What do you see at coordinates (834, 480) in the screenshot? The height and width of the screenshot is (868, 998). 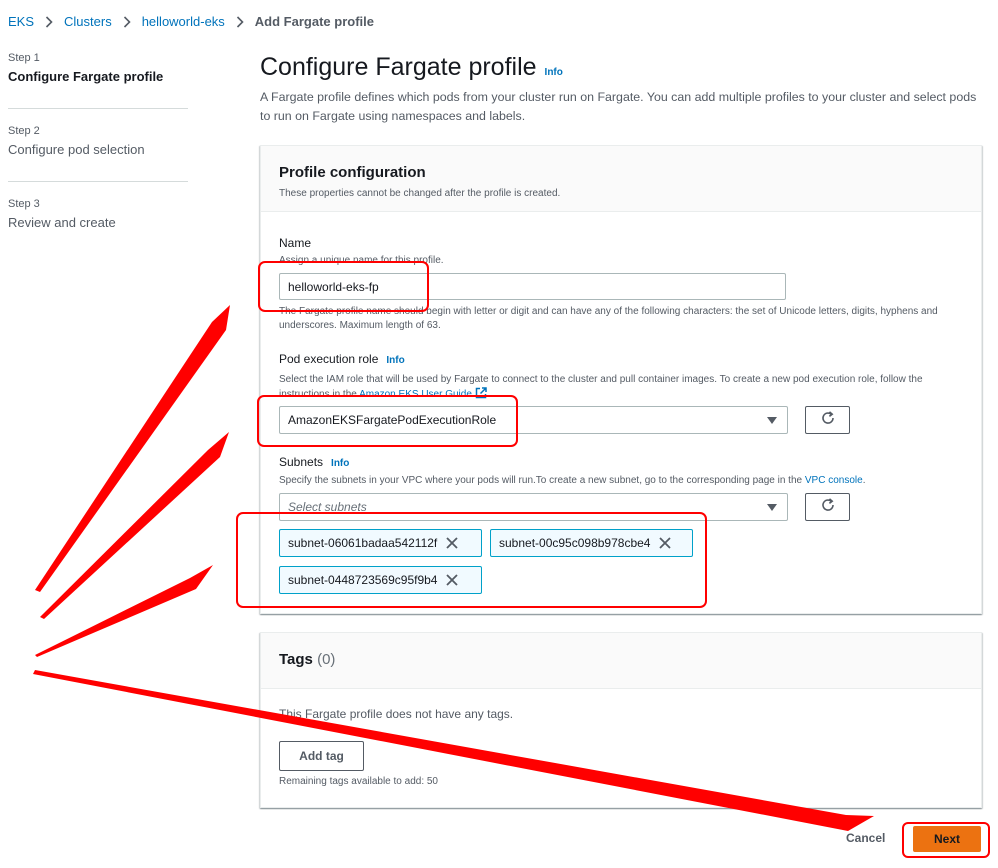 I see `vpc-console-link: VPC console` at bounding box center [834, 480].